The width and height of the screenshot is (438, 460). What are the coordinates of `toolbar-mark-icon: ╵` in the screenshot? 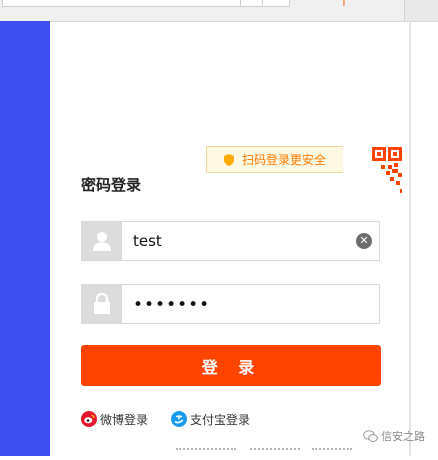 It's located at (344, 6).